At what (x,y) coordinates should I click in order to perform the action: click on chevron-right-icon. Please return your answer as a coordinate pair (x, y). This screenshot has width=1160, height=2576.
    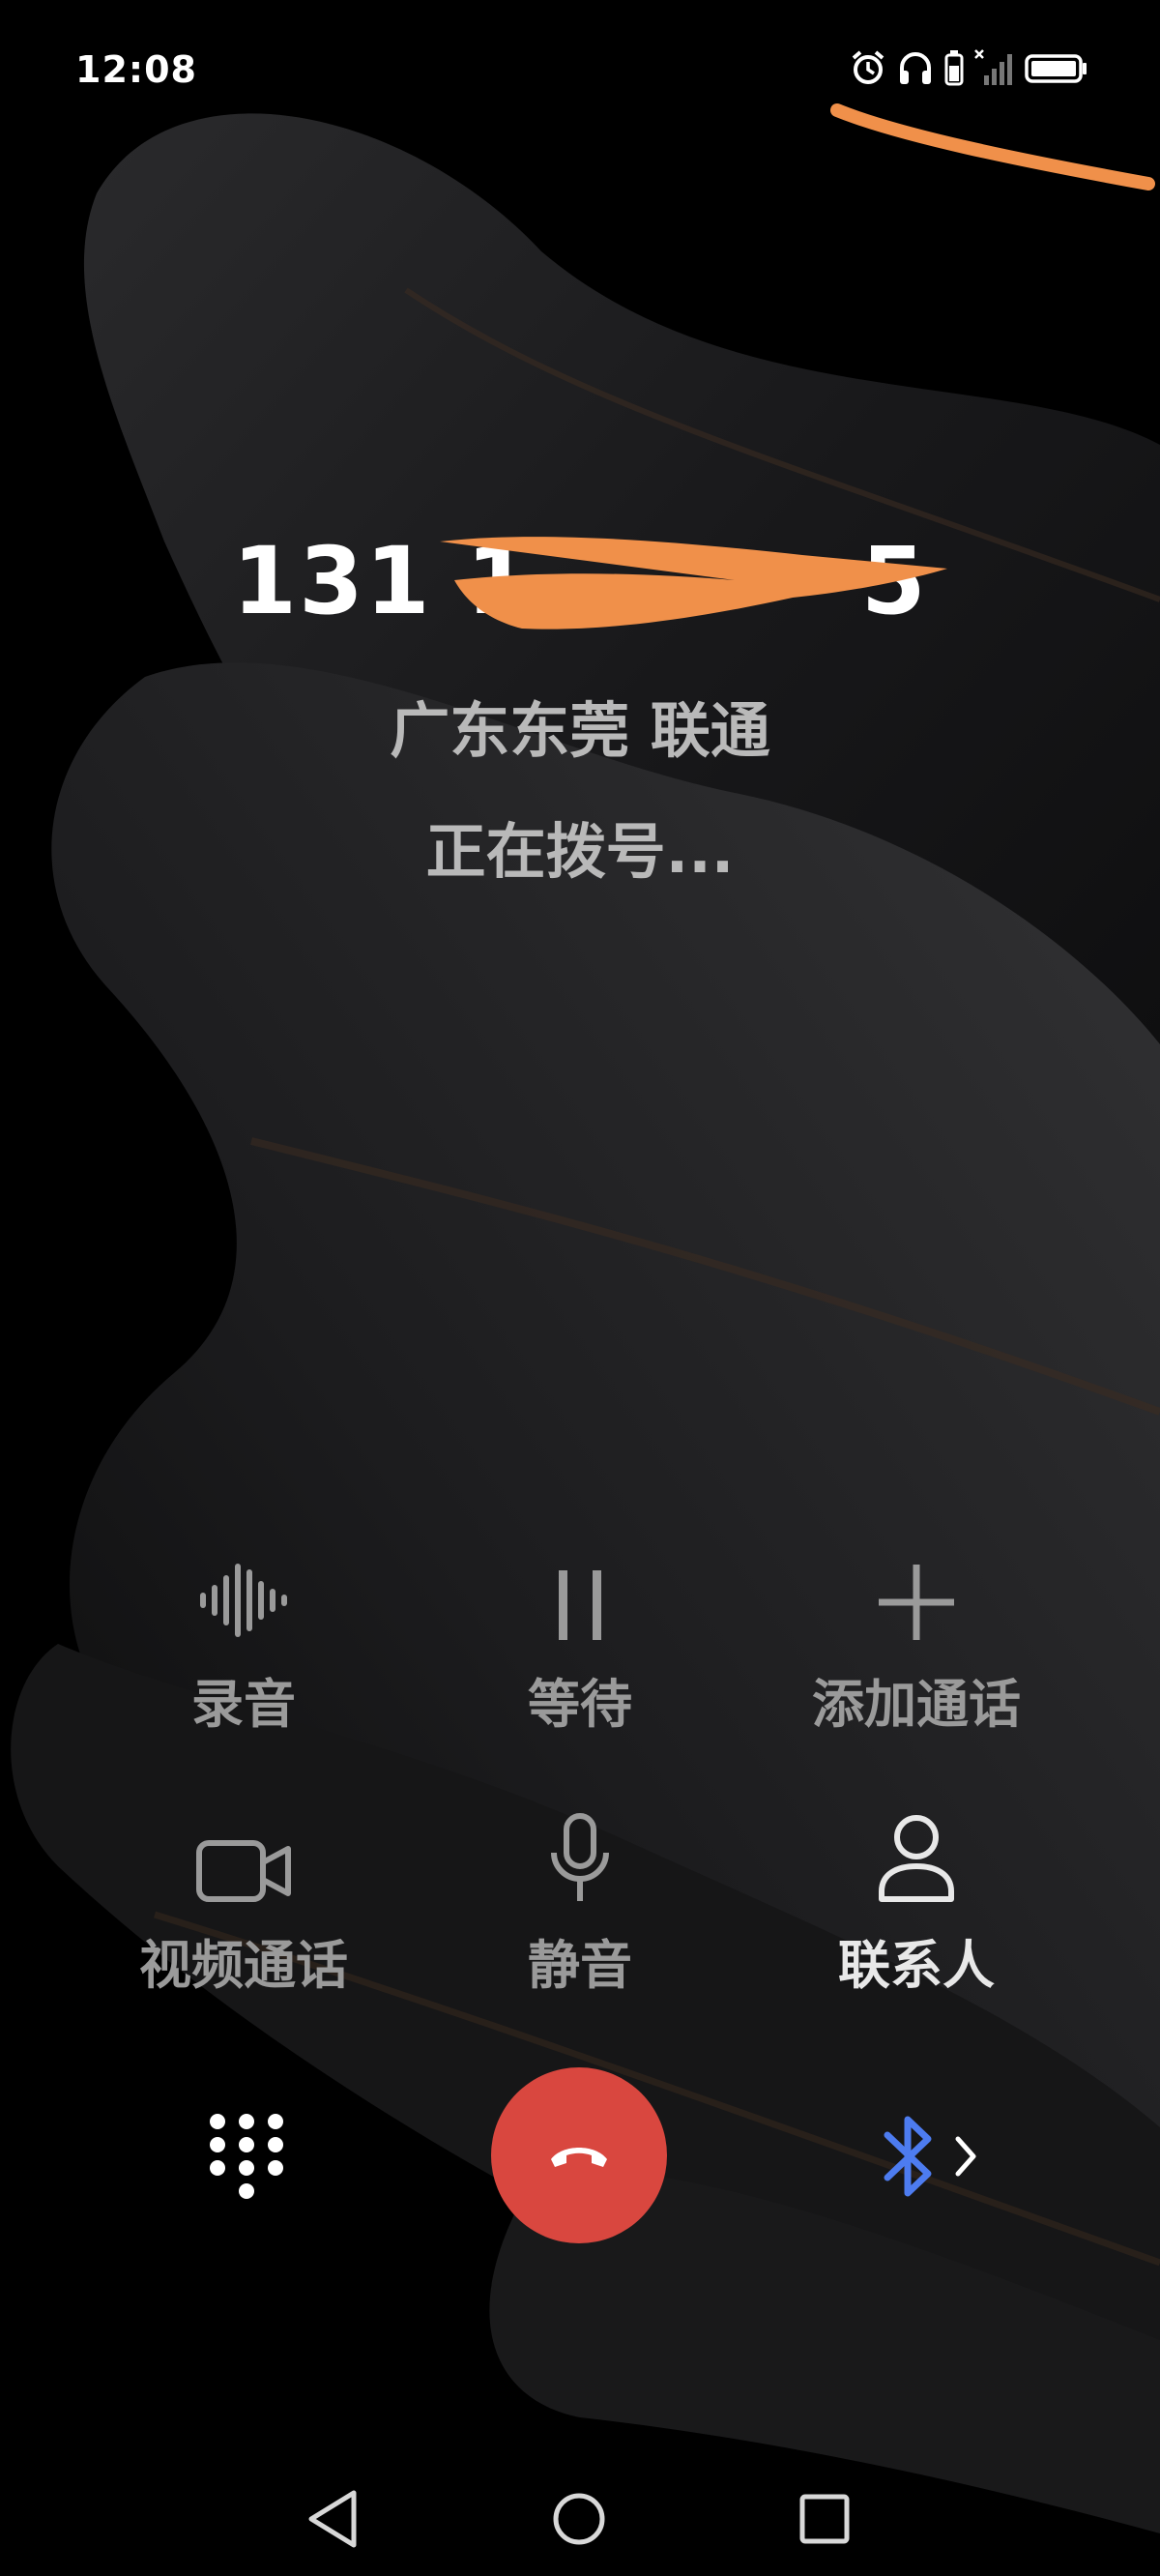
    Looking at the image, I should click on (966, 2156).